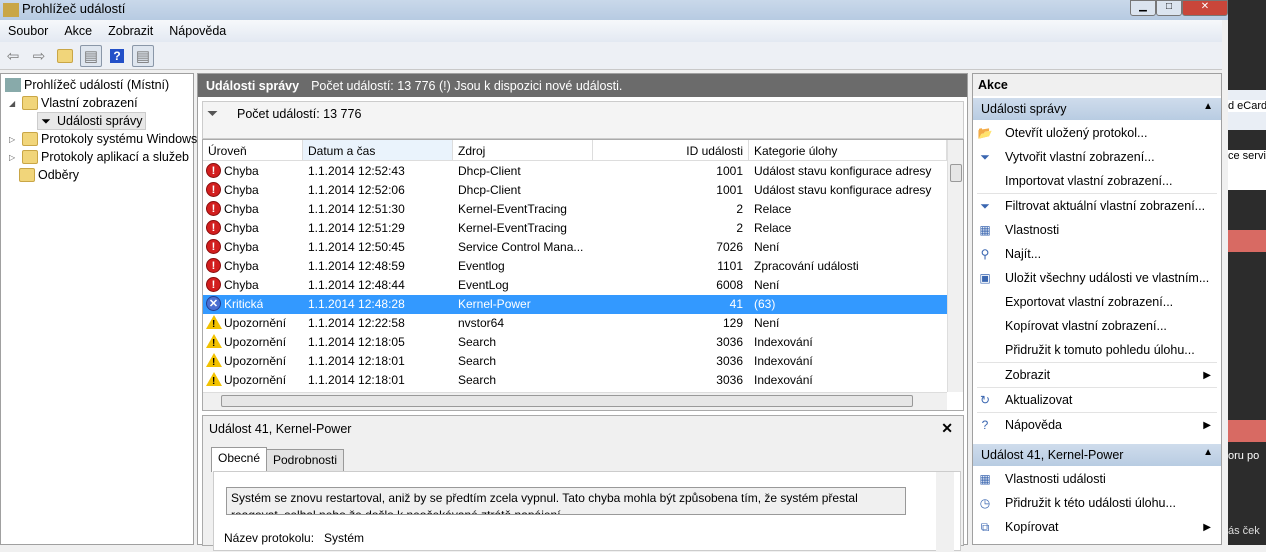 This screenshot has width=1266, height=552. I want to click on close-button: ✕, so click(1205, 8).